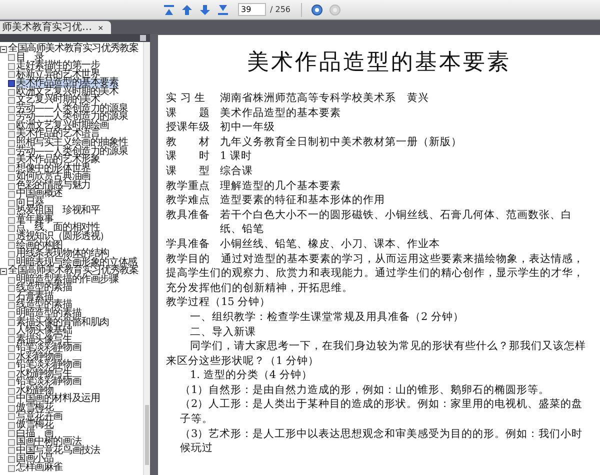 The width and height of the screenshot is (600, 475). Describe the element at coordinates (223, 332) in the screenshot. I see `paragraph: 二、导入新课` at that location.